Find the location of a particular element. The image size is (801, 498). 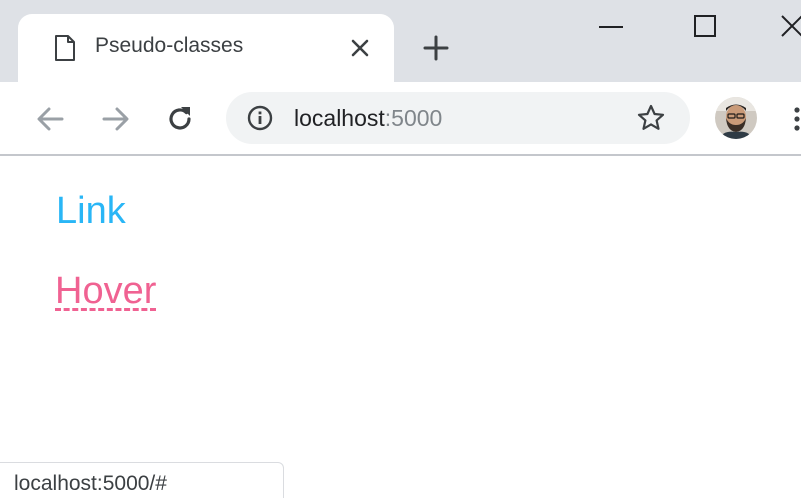

avatar-image is located at coordinates (736, 118).